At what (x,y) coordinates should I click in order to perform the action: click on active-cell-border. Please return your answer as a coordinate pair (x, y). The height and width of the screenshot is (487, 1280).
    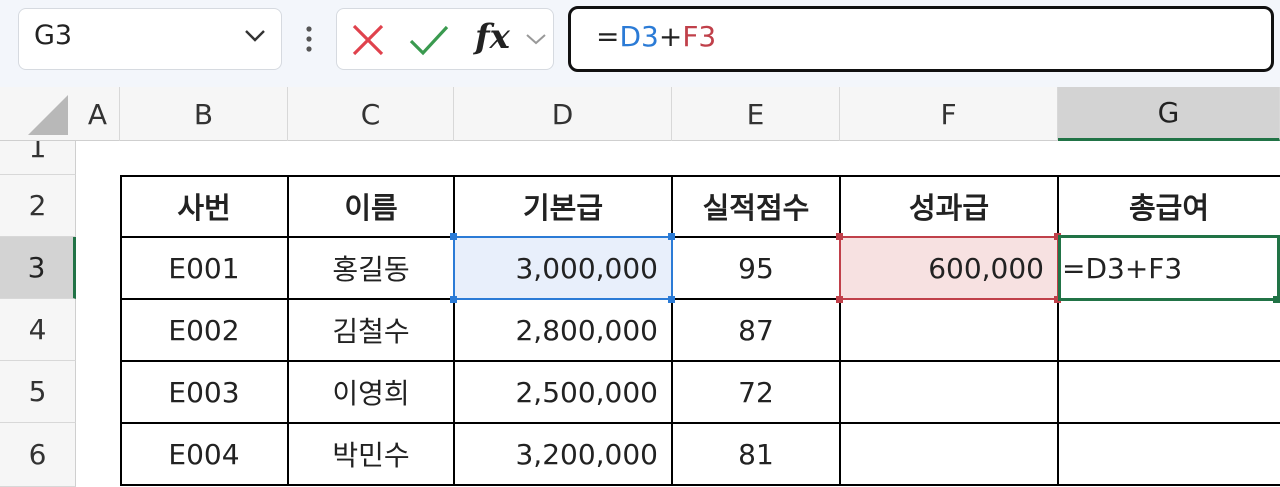
    Looking at the image, I should click on (1169, 268).